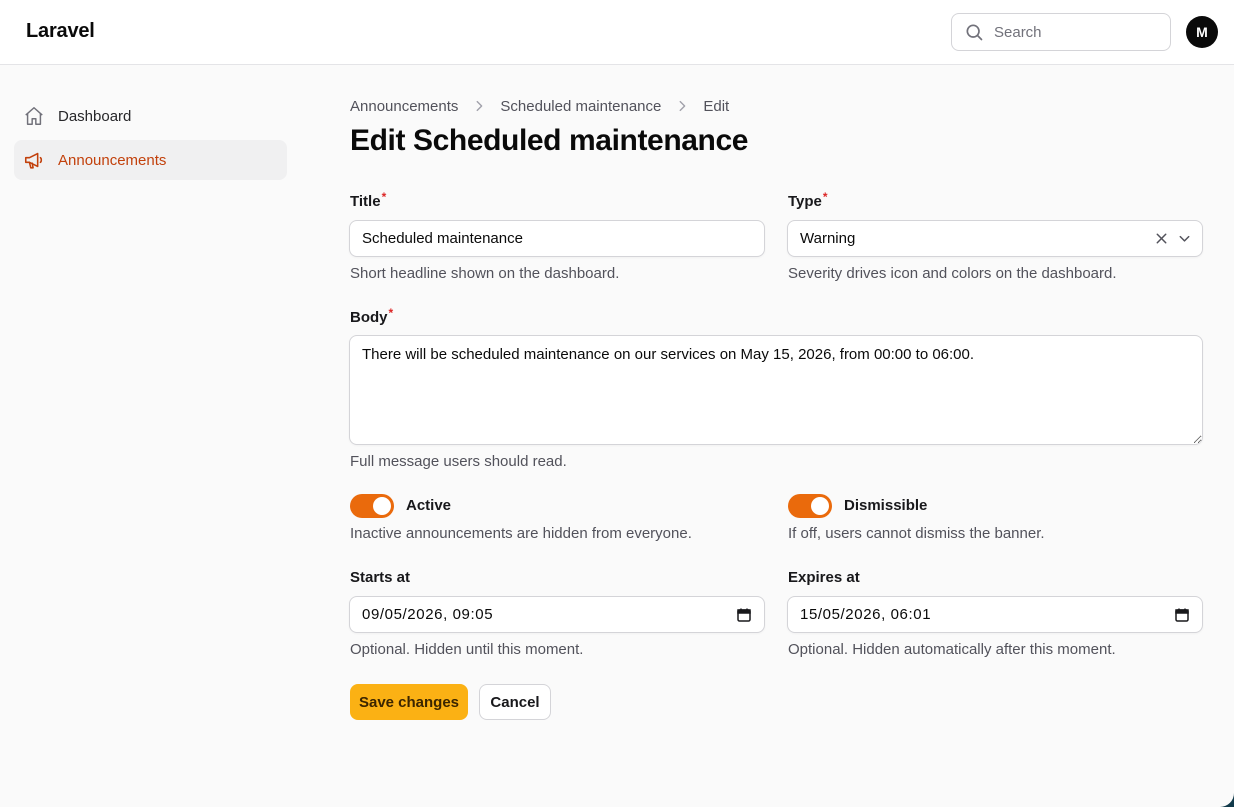 The height and width of the screenshot is (807, 1234). Describe the element at coordinates (60, 31) in the screenshot. I see `brand-logo: Laravel` at that location.